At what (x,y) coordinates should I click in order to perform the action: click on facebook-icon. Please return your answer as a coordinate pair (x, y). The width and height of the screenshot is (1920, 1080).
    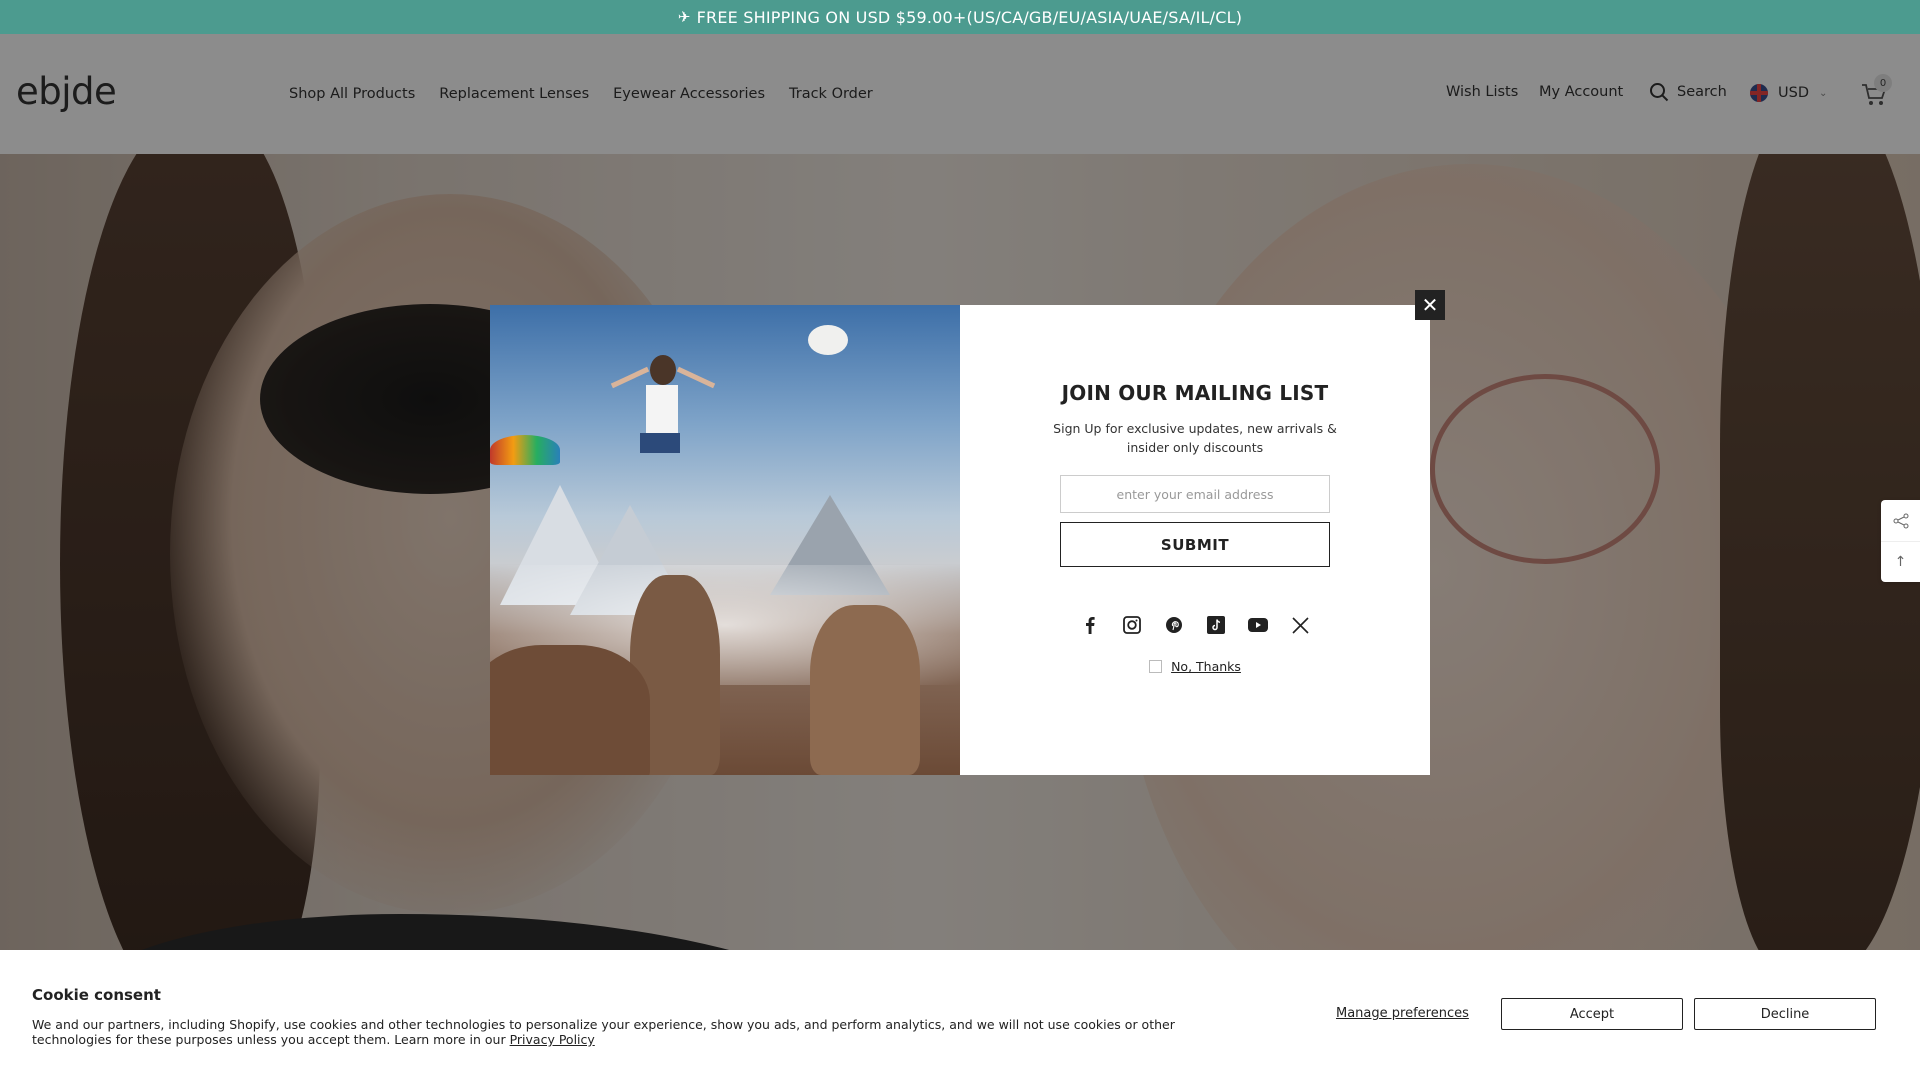
    Looking at the image, I should click on (1090, 625).